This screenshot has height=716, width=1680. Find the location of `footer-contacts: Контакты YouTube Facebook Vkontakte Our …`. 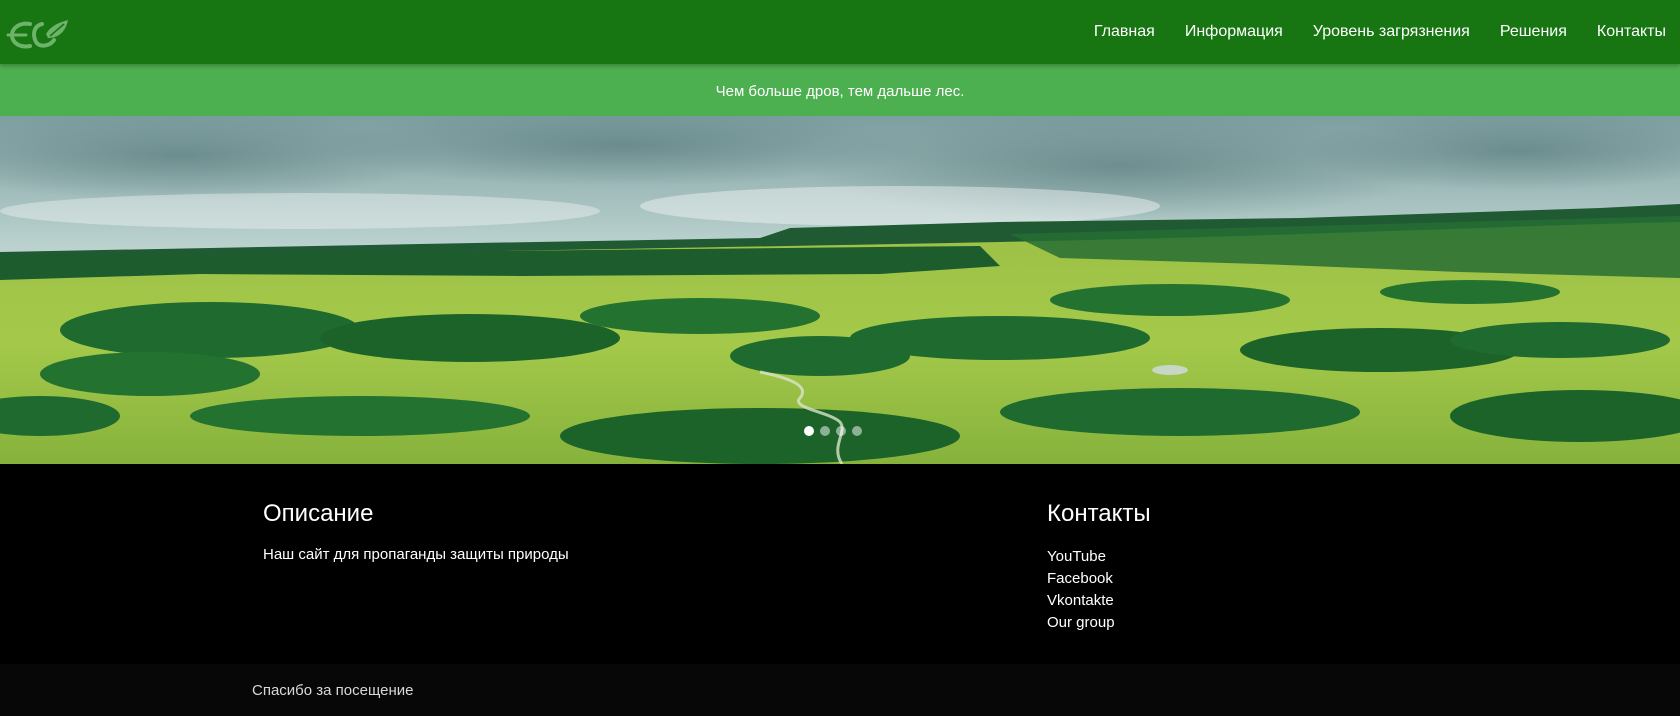

footer-contacts: Контакты YouTube Facebook Vkontakte Our … is located at coordinates (1099, 567).